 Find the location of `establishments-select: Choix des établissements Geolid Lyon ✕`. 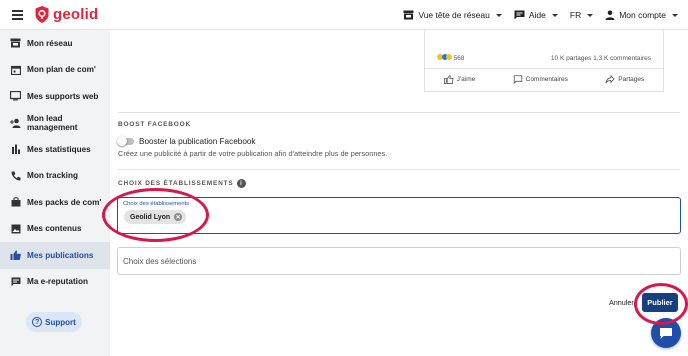

establishments-select: Choix des établissements Geolid Lyon ✕ is located at coordinates (399, 215).